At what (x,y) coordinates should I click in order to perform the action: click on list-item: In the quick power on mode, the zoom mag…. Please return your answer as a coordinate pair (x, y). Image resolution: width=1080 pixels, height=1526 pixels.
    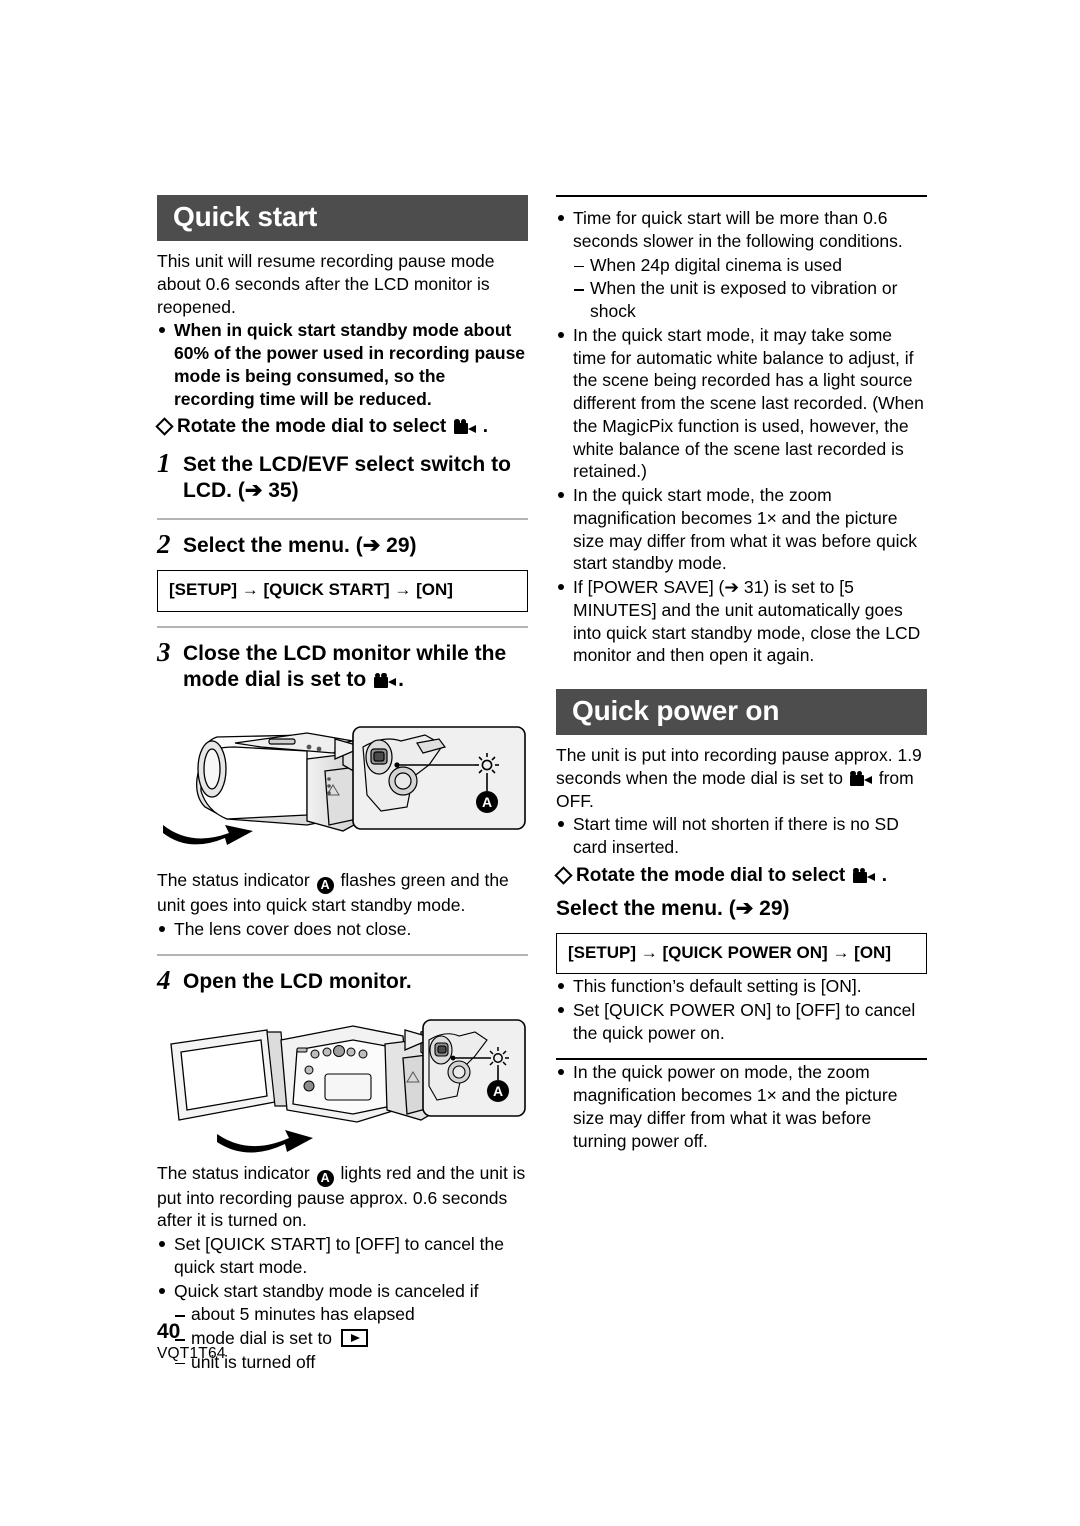
    Looking at the image, I should click on (741, 1106).